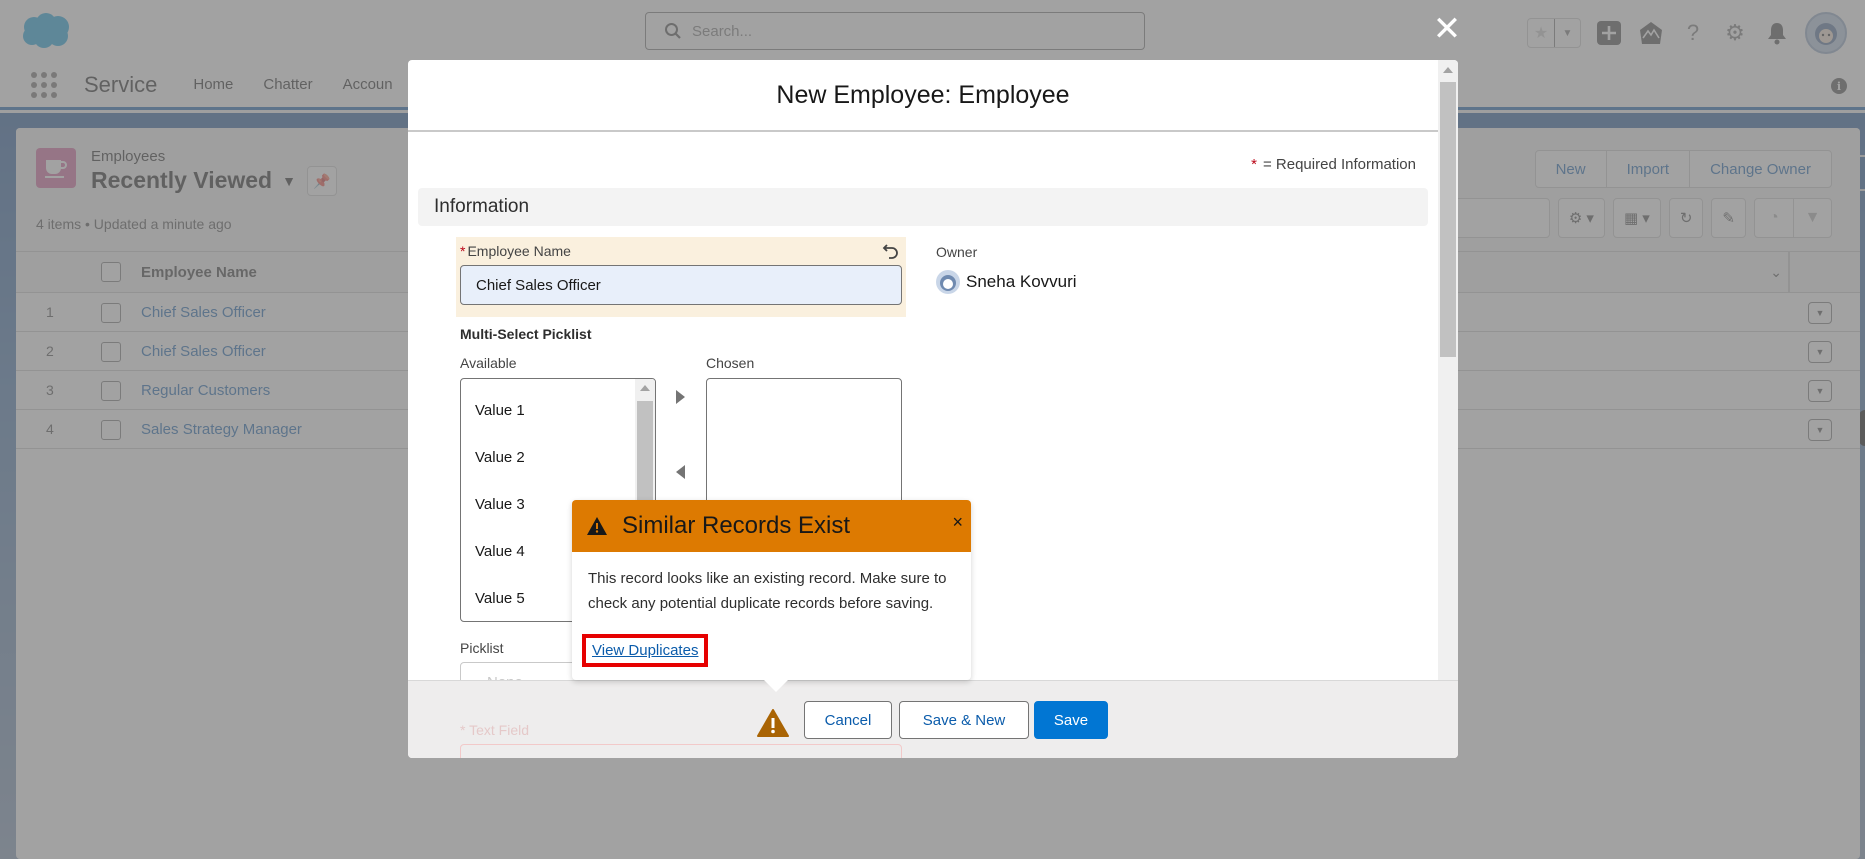  What do you see at coordinates (964, 720) in the screenshot?
I see `save-and-new-button: Save & New` at bounding box center [964, 720].